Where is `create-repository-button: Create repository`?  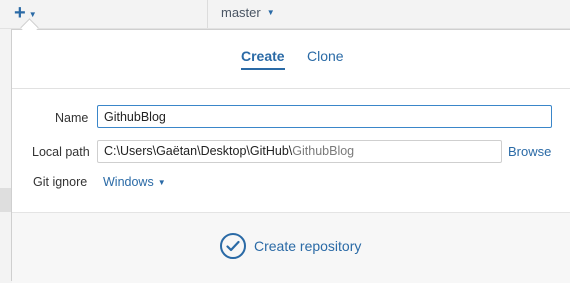
create-repository-button: Create repository is located at coordinates (290, 246).